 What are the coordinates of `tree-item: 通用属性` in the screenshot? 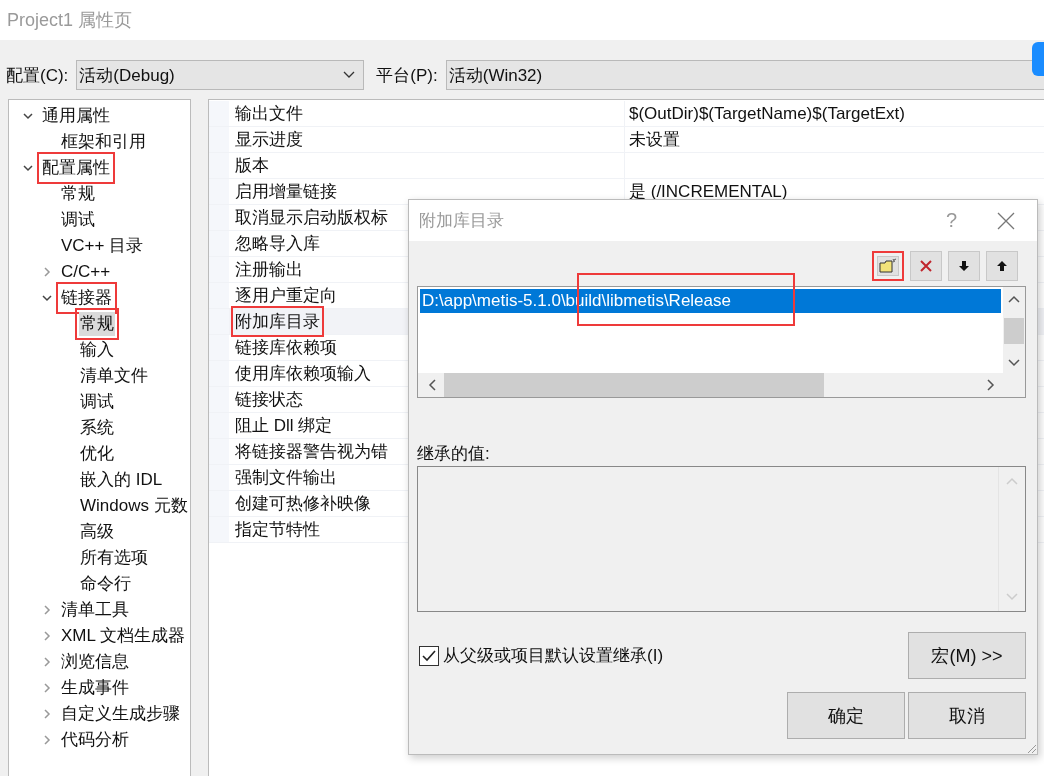 It's located at (76, 116).